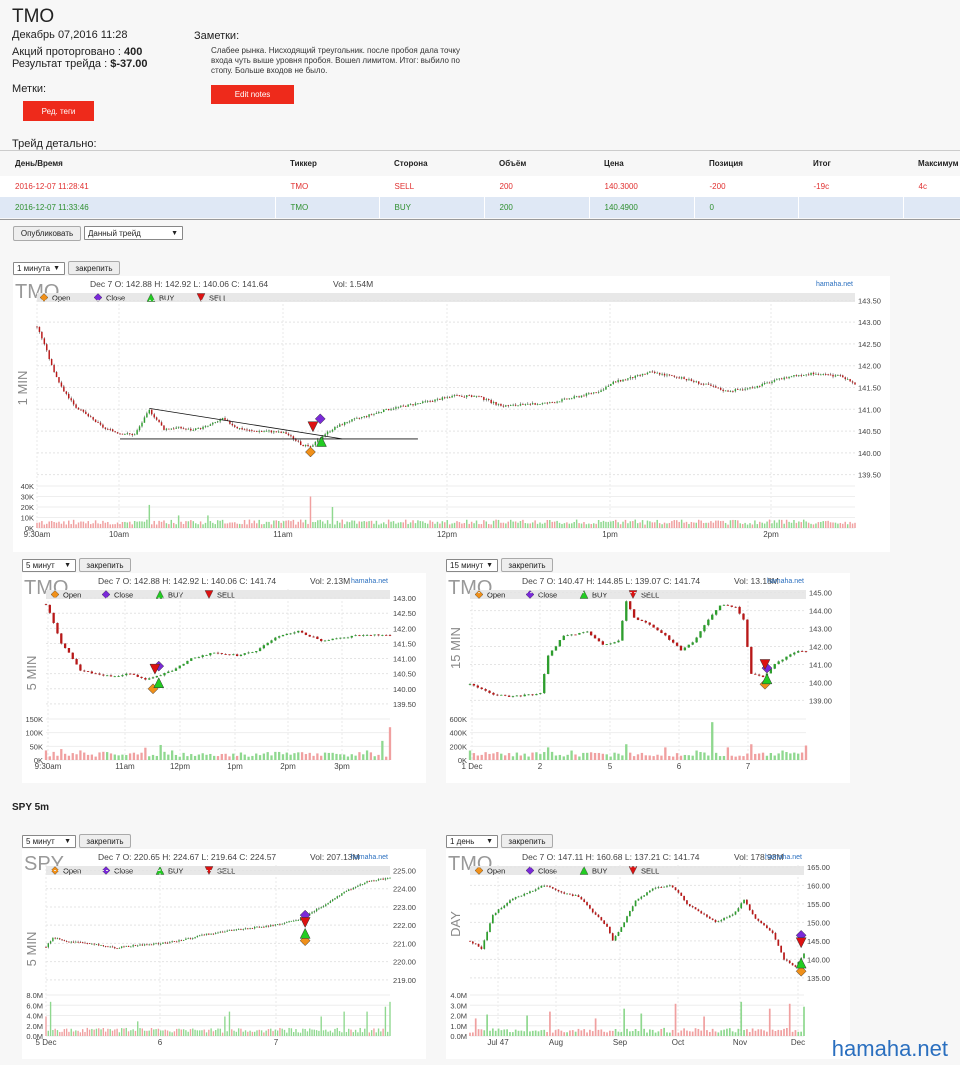 Image resolution: width=960 pixels, height=1065 pixels. What do you see at coordinates (49, 565) in the screenshot?
I see `interval-select-c2: 5 минут ▼` at bounding box center [49, 565].